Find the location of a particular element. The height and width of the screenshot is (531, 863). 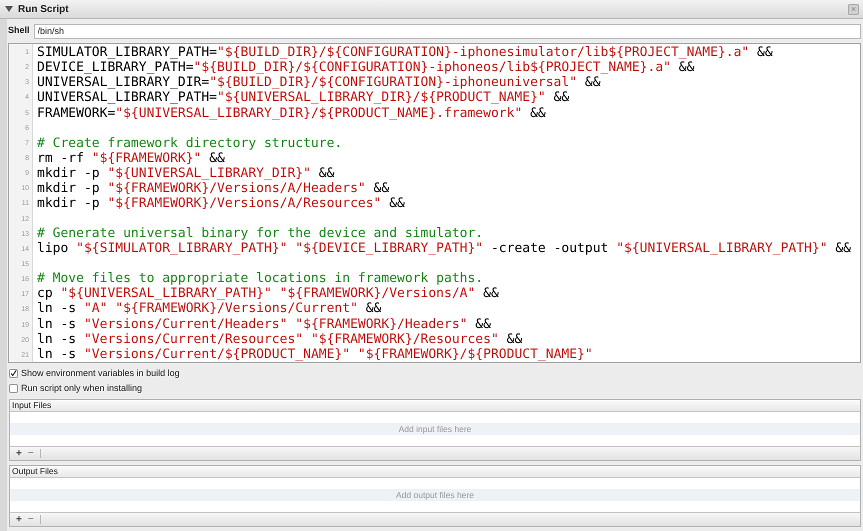

panel-title: Input Files is located at coordinates (32, 405).